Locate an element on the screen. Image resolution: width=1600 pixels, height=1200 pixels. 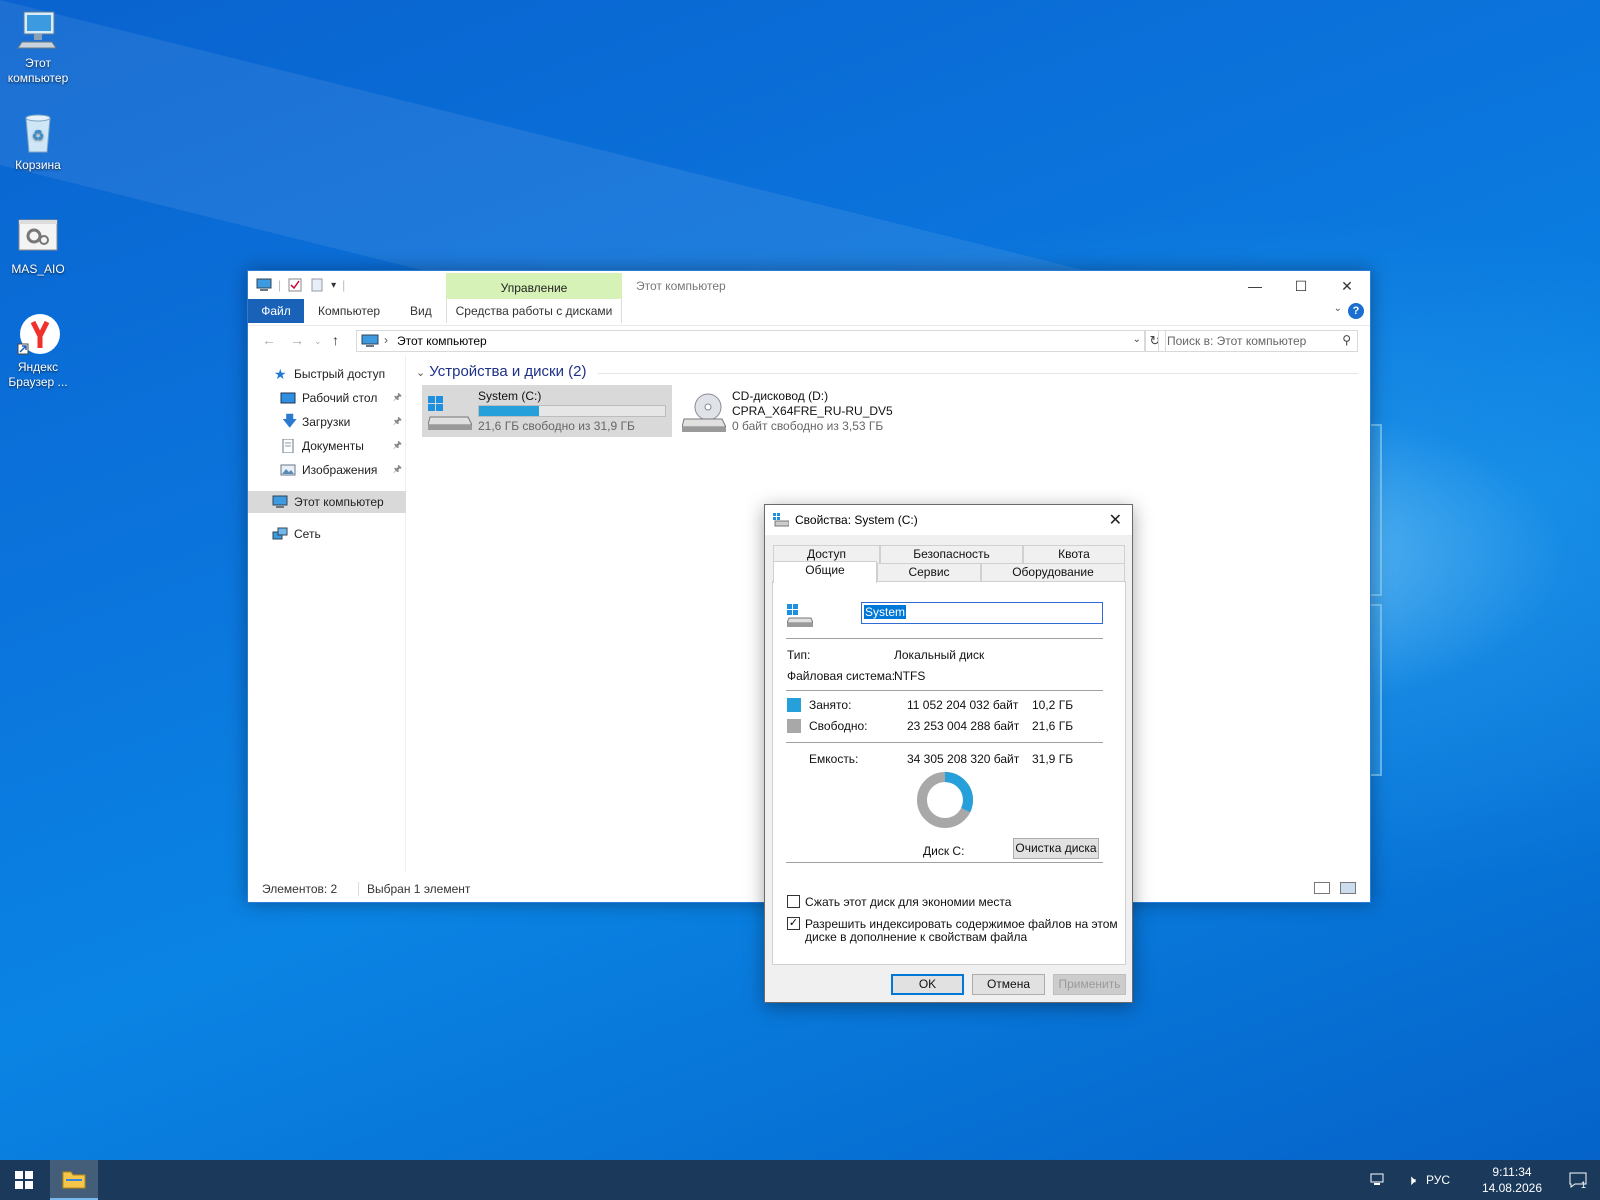
recent-locations-icon: ⌄ is located at coordinates (318, 341).